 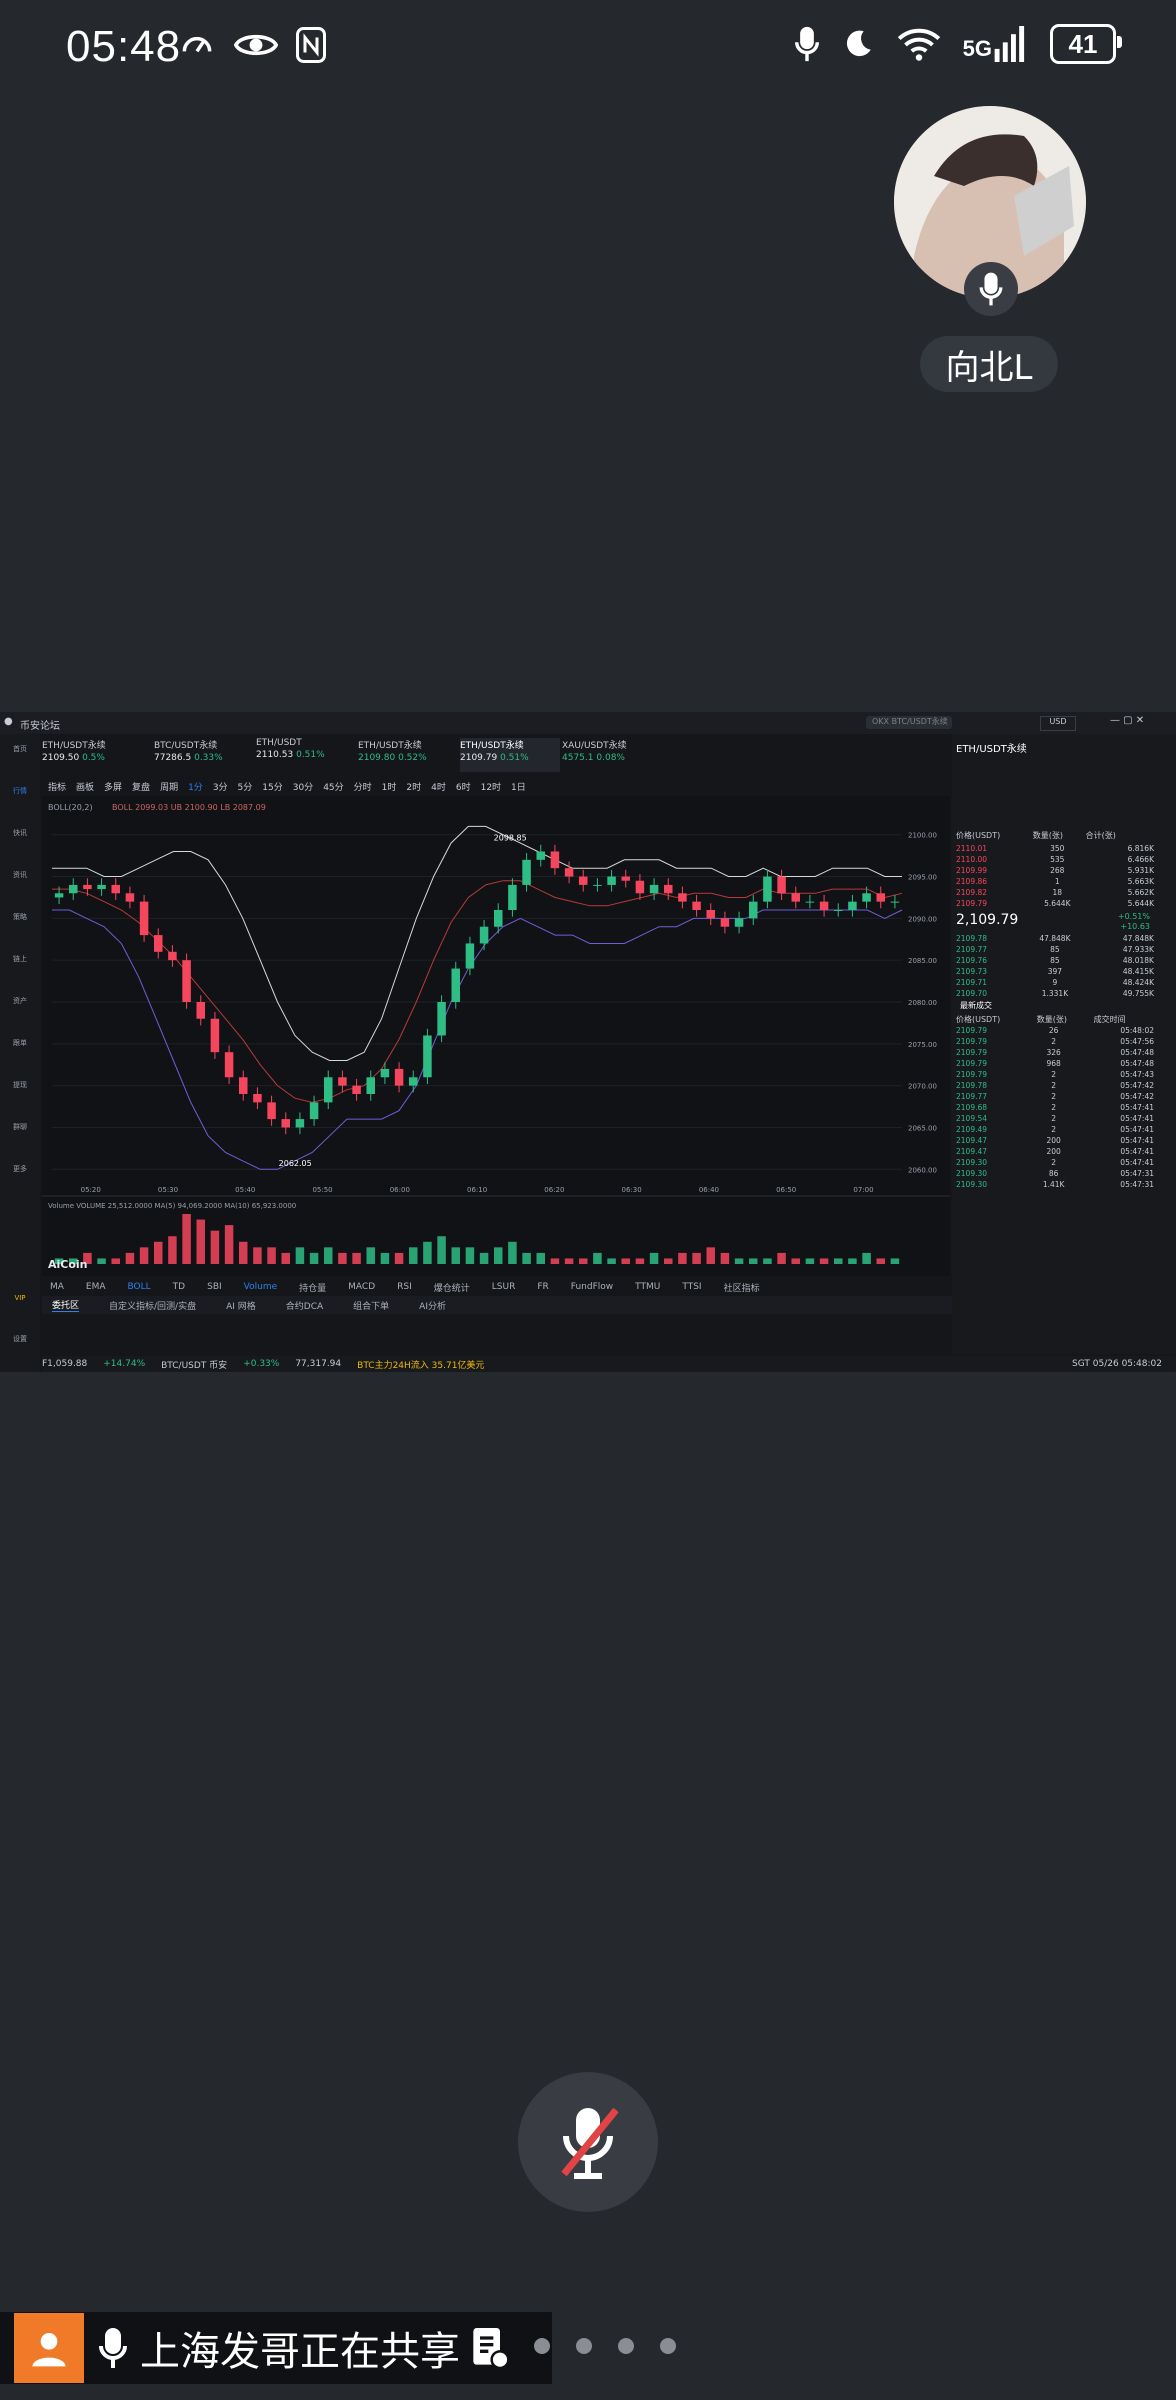 What do you see at coordinates (408, 755) in the screenshot?
I see `symbol-tab-3: ETH/USDT永续 2109.80 0.52%` at bounding box center [408, 755].